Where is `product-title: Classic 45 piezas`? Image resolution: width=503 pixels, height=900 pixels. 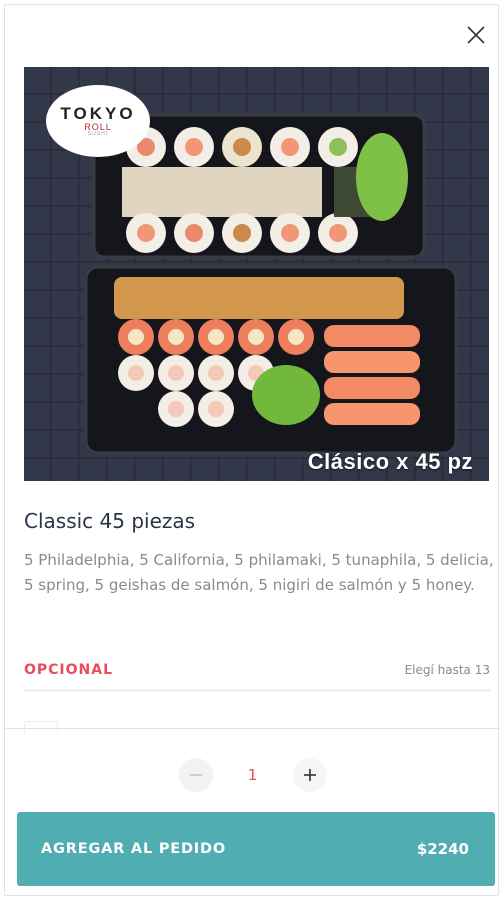
product-title: Classic 45 piezas is located at coordinates (110, 521).